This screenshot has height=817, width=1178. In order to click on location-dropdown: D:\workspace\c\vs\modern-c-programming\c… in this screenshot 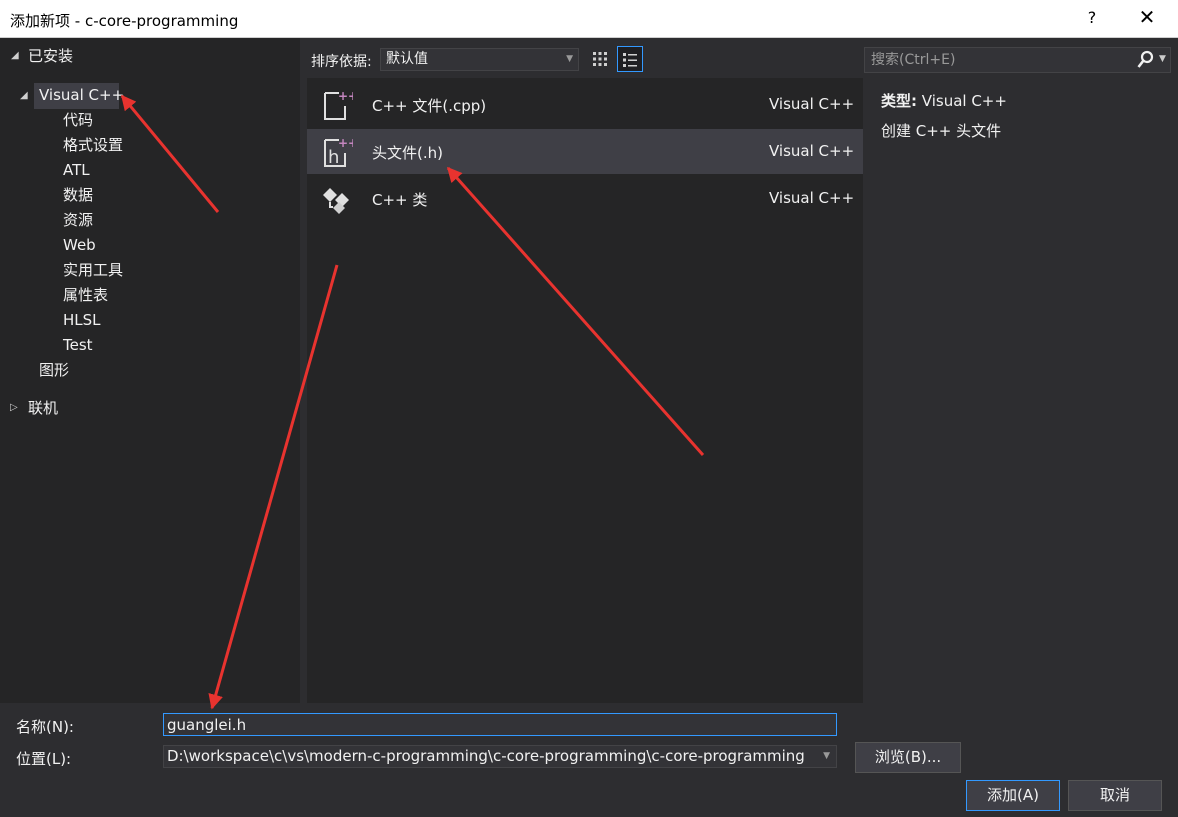, I will do `click(500, 756)`.